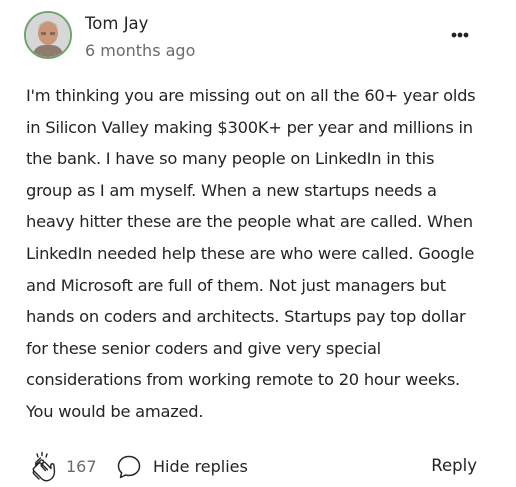  Describe the element at coordinates (81, 466) in the screenshot. I see `clap-count: 167` at that location.